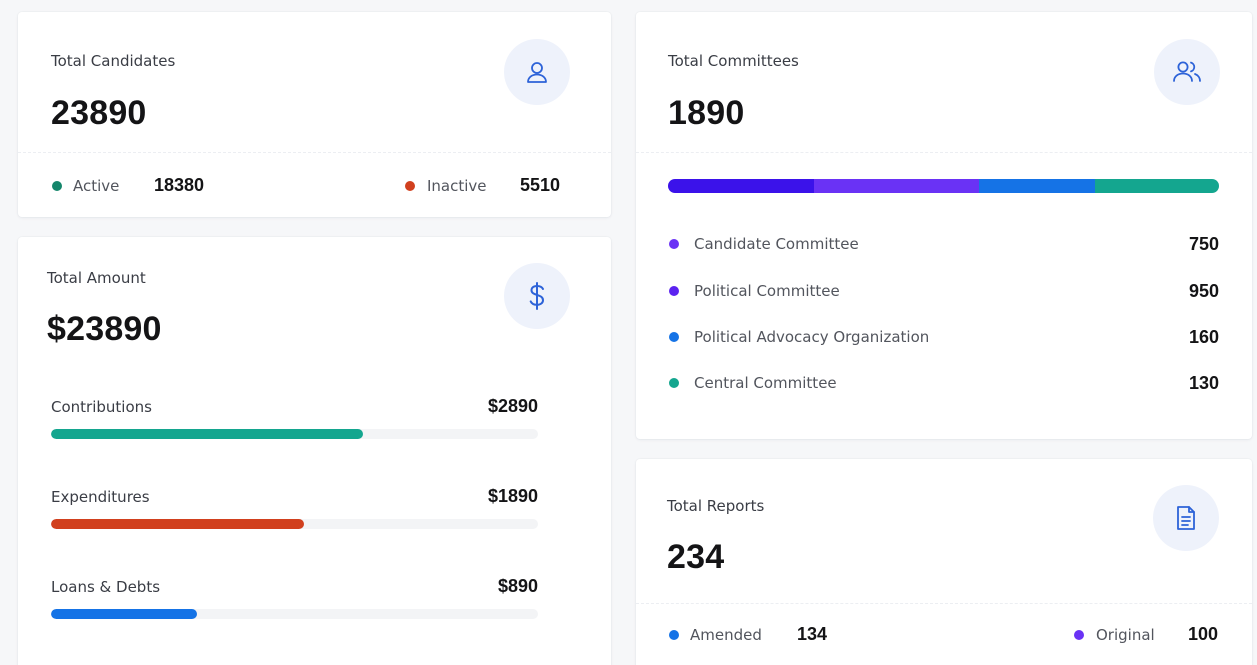 The image size is (1257, 665). Describe the element at coordinates (733, 61) in the screenshot. I see `committees-title: Total Committees` at that location.